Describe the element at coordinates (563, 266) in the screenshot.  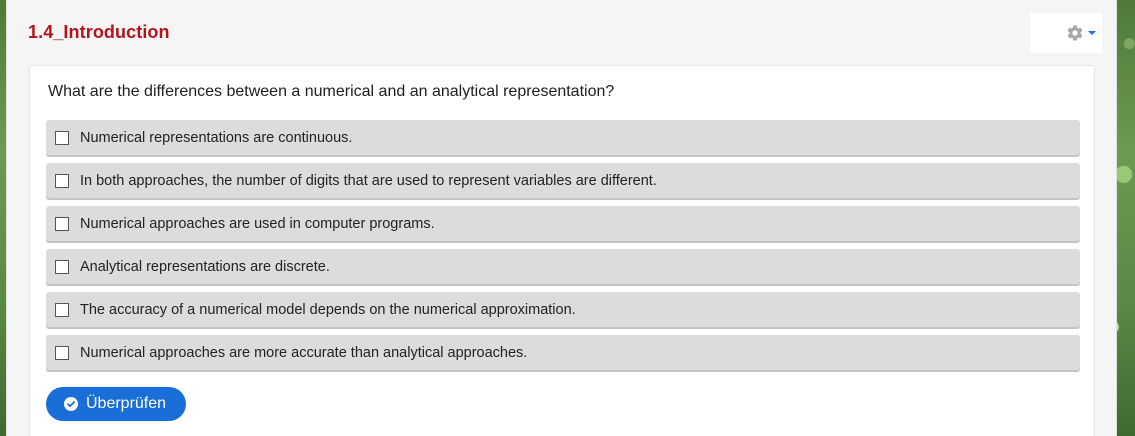
I see `answer-option-4: Analytical representations are discrete.` at that location.